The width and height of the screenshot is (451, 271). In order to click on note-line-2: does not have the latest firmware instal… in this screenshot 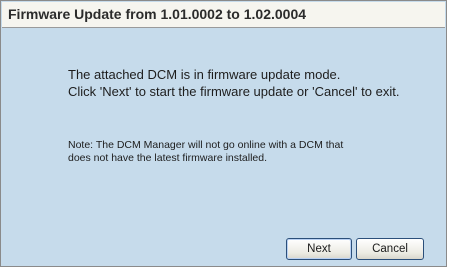, I will do `click(168, 158)`.